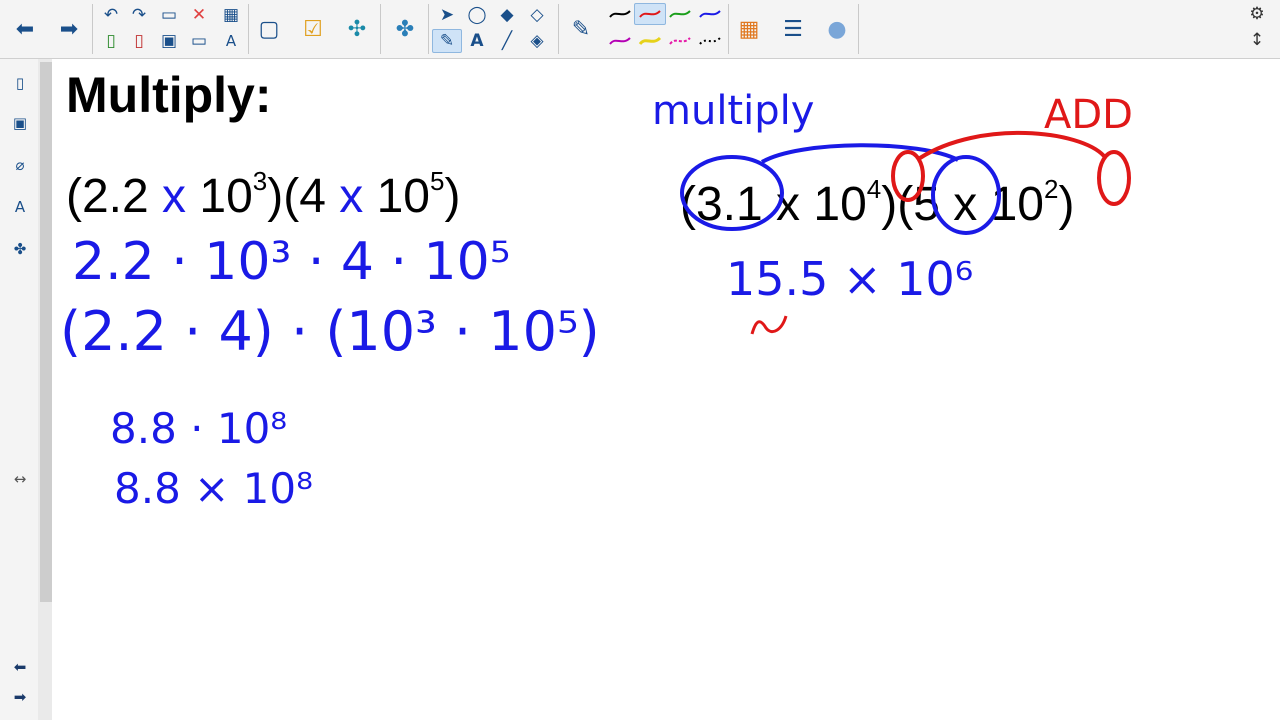  I want to click on pen-swatch-blue, so click(710, 14).